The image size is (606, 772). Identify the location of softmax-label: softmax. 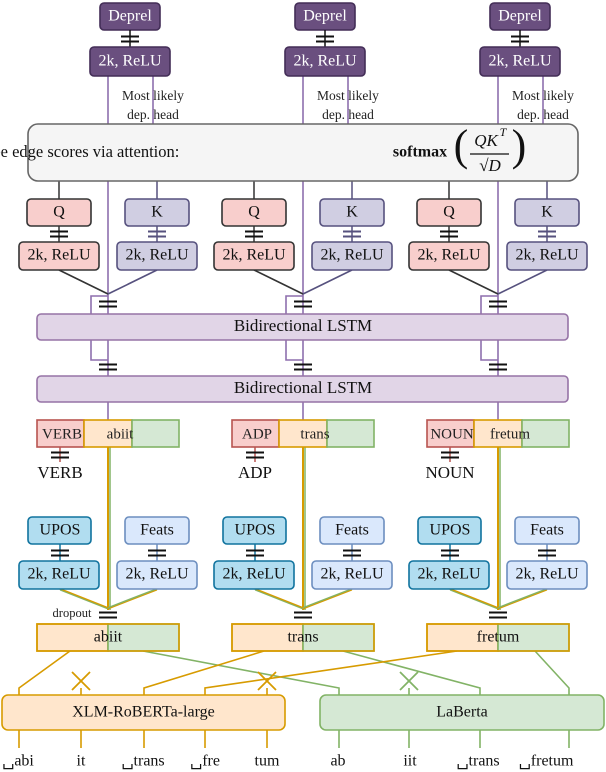
(420, 152).